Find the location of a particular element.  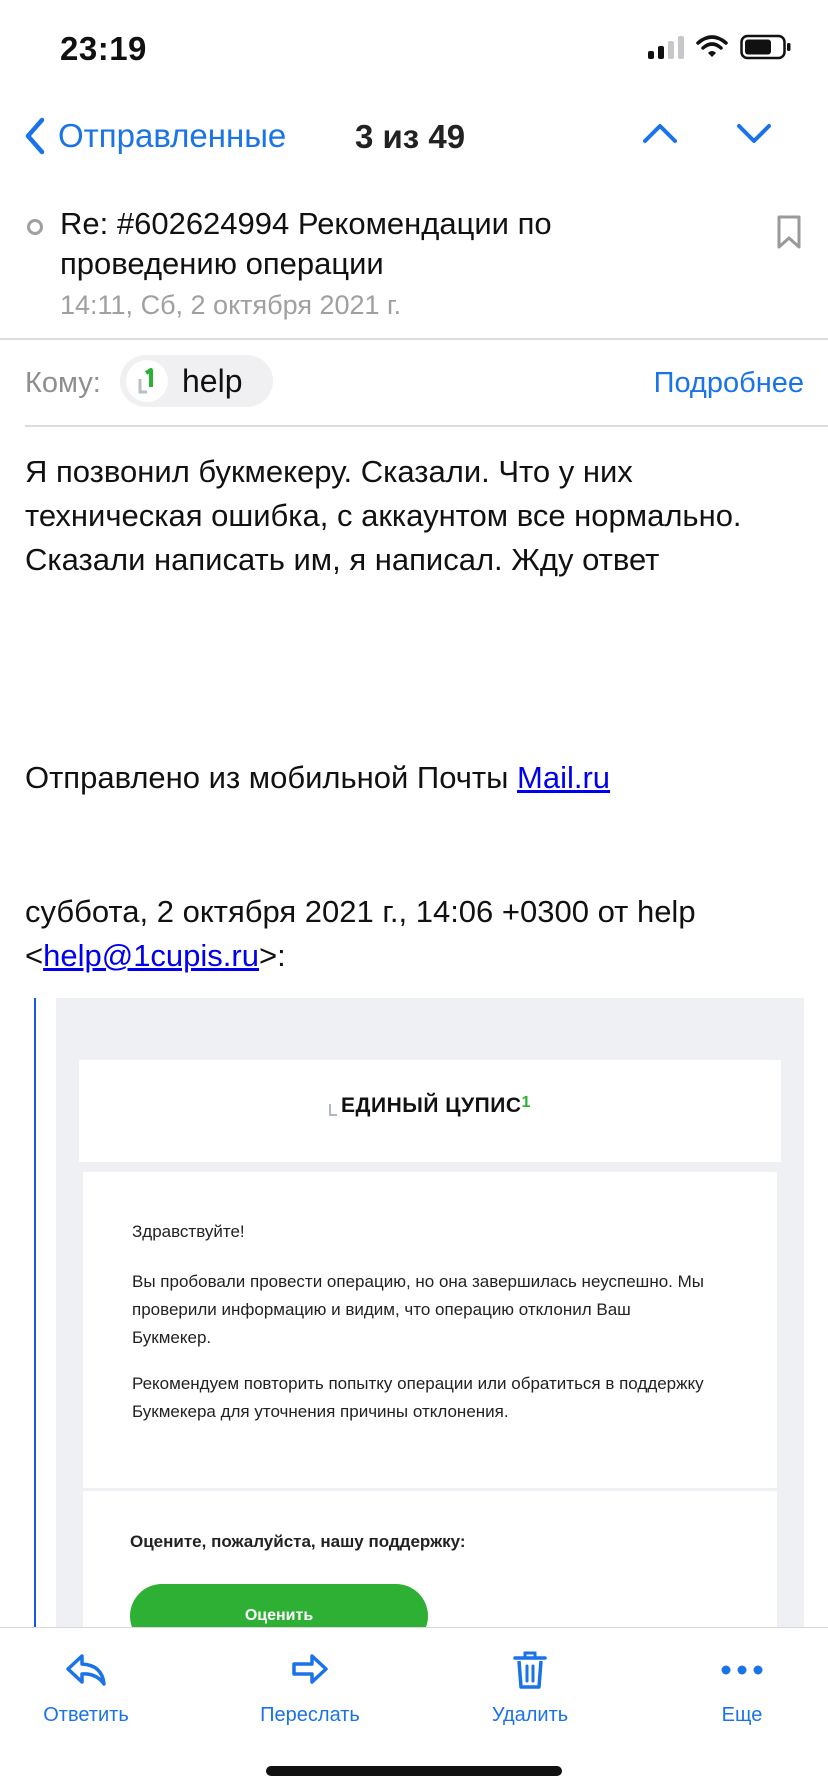

bookmark-button is located at coordinates (789, 234).